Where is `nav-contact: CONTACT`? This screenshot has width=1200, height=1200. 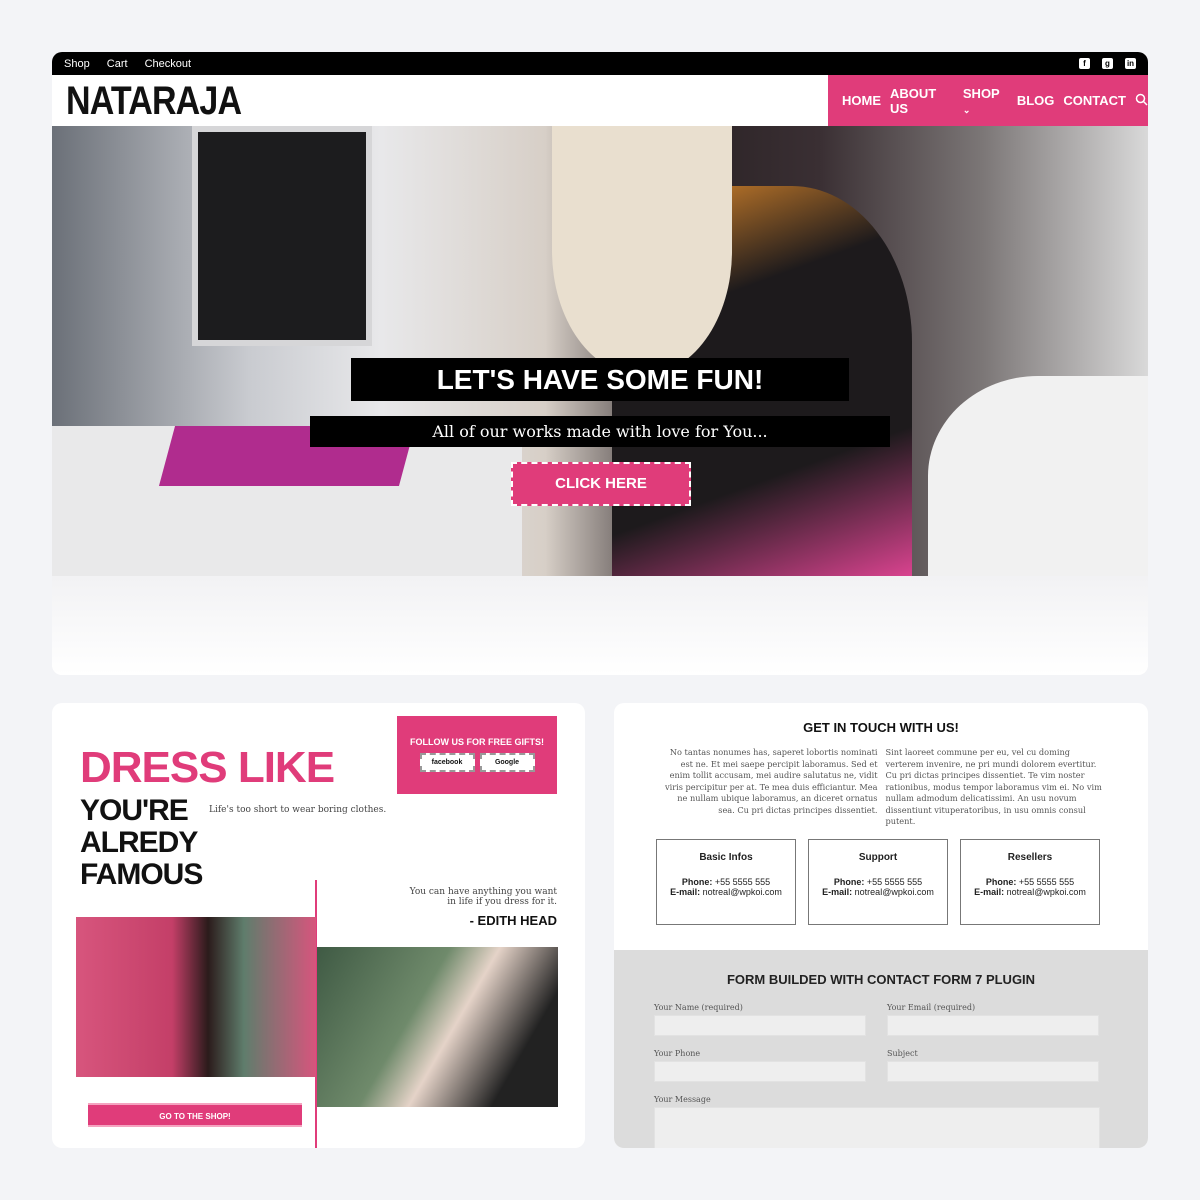
nav-contact: CONTACT is located at coordinates (1094, 100).